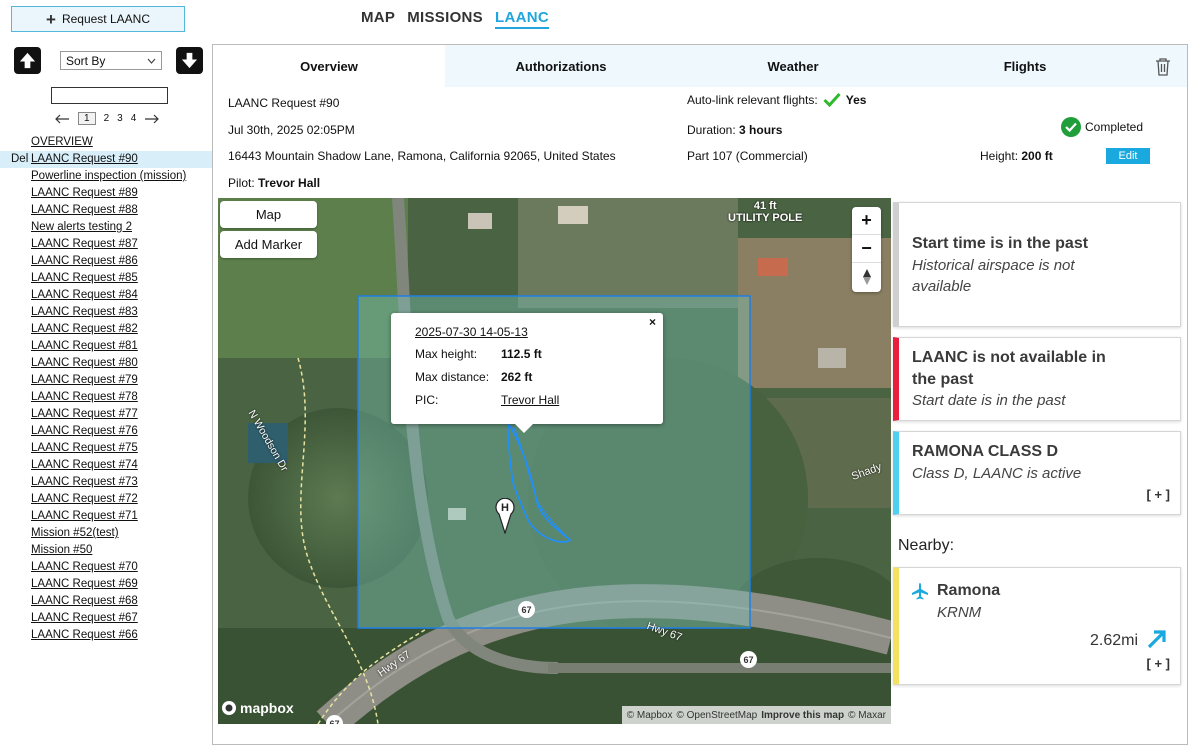  Describe the element at coordinates (329, 66) in the screenshot. I see `tab-overview: Overview` at that location.